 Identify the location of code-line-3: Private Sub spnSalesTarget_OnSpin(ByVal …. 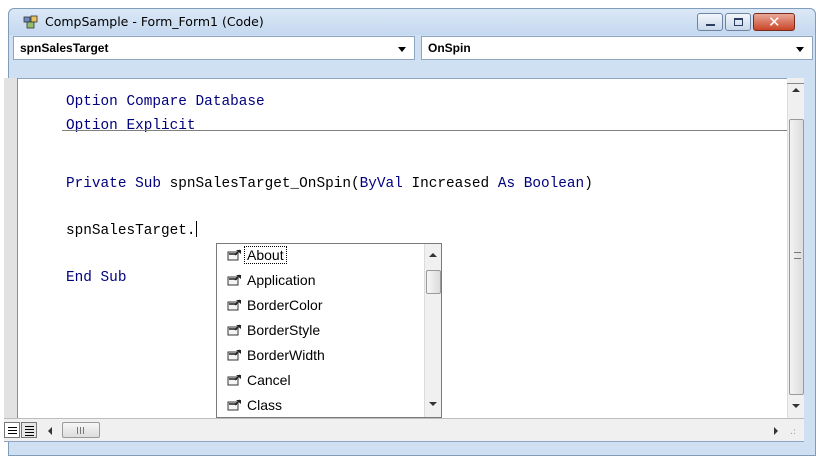
(329, 184).